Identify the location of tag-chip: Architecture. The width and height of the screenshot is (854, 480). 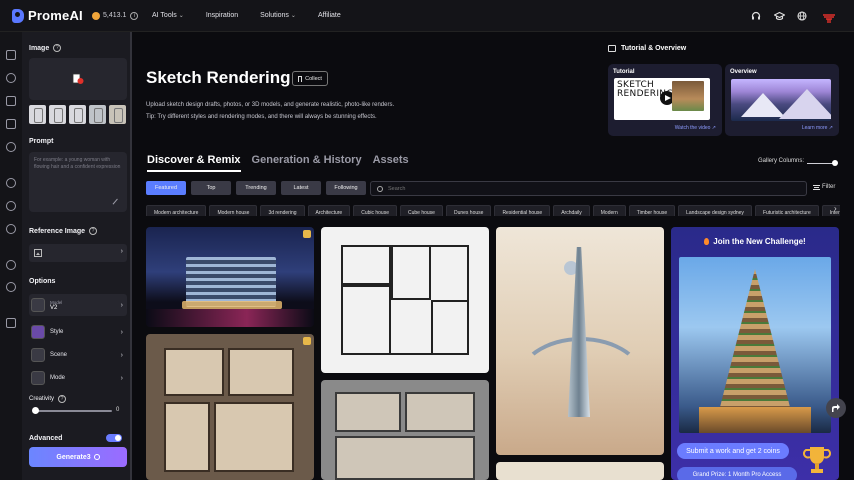
(329, 210).